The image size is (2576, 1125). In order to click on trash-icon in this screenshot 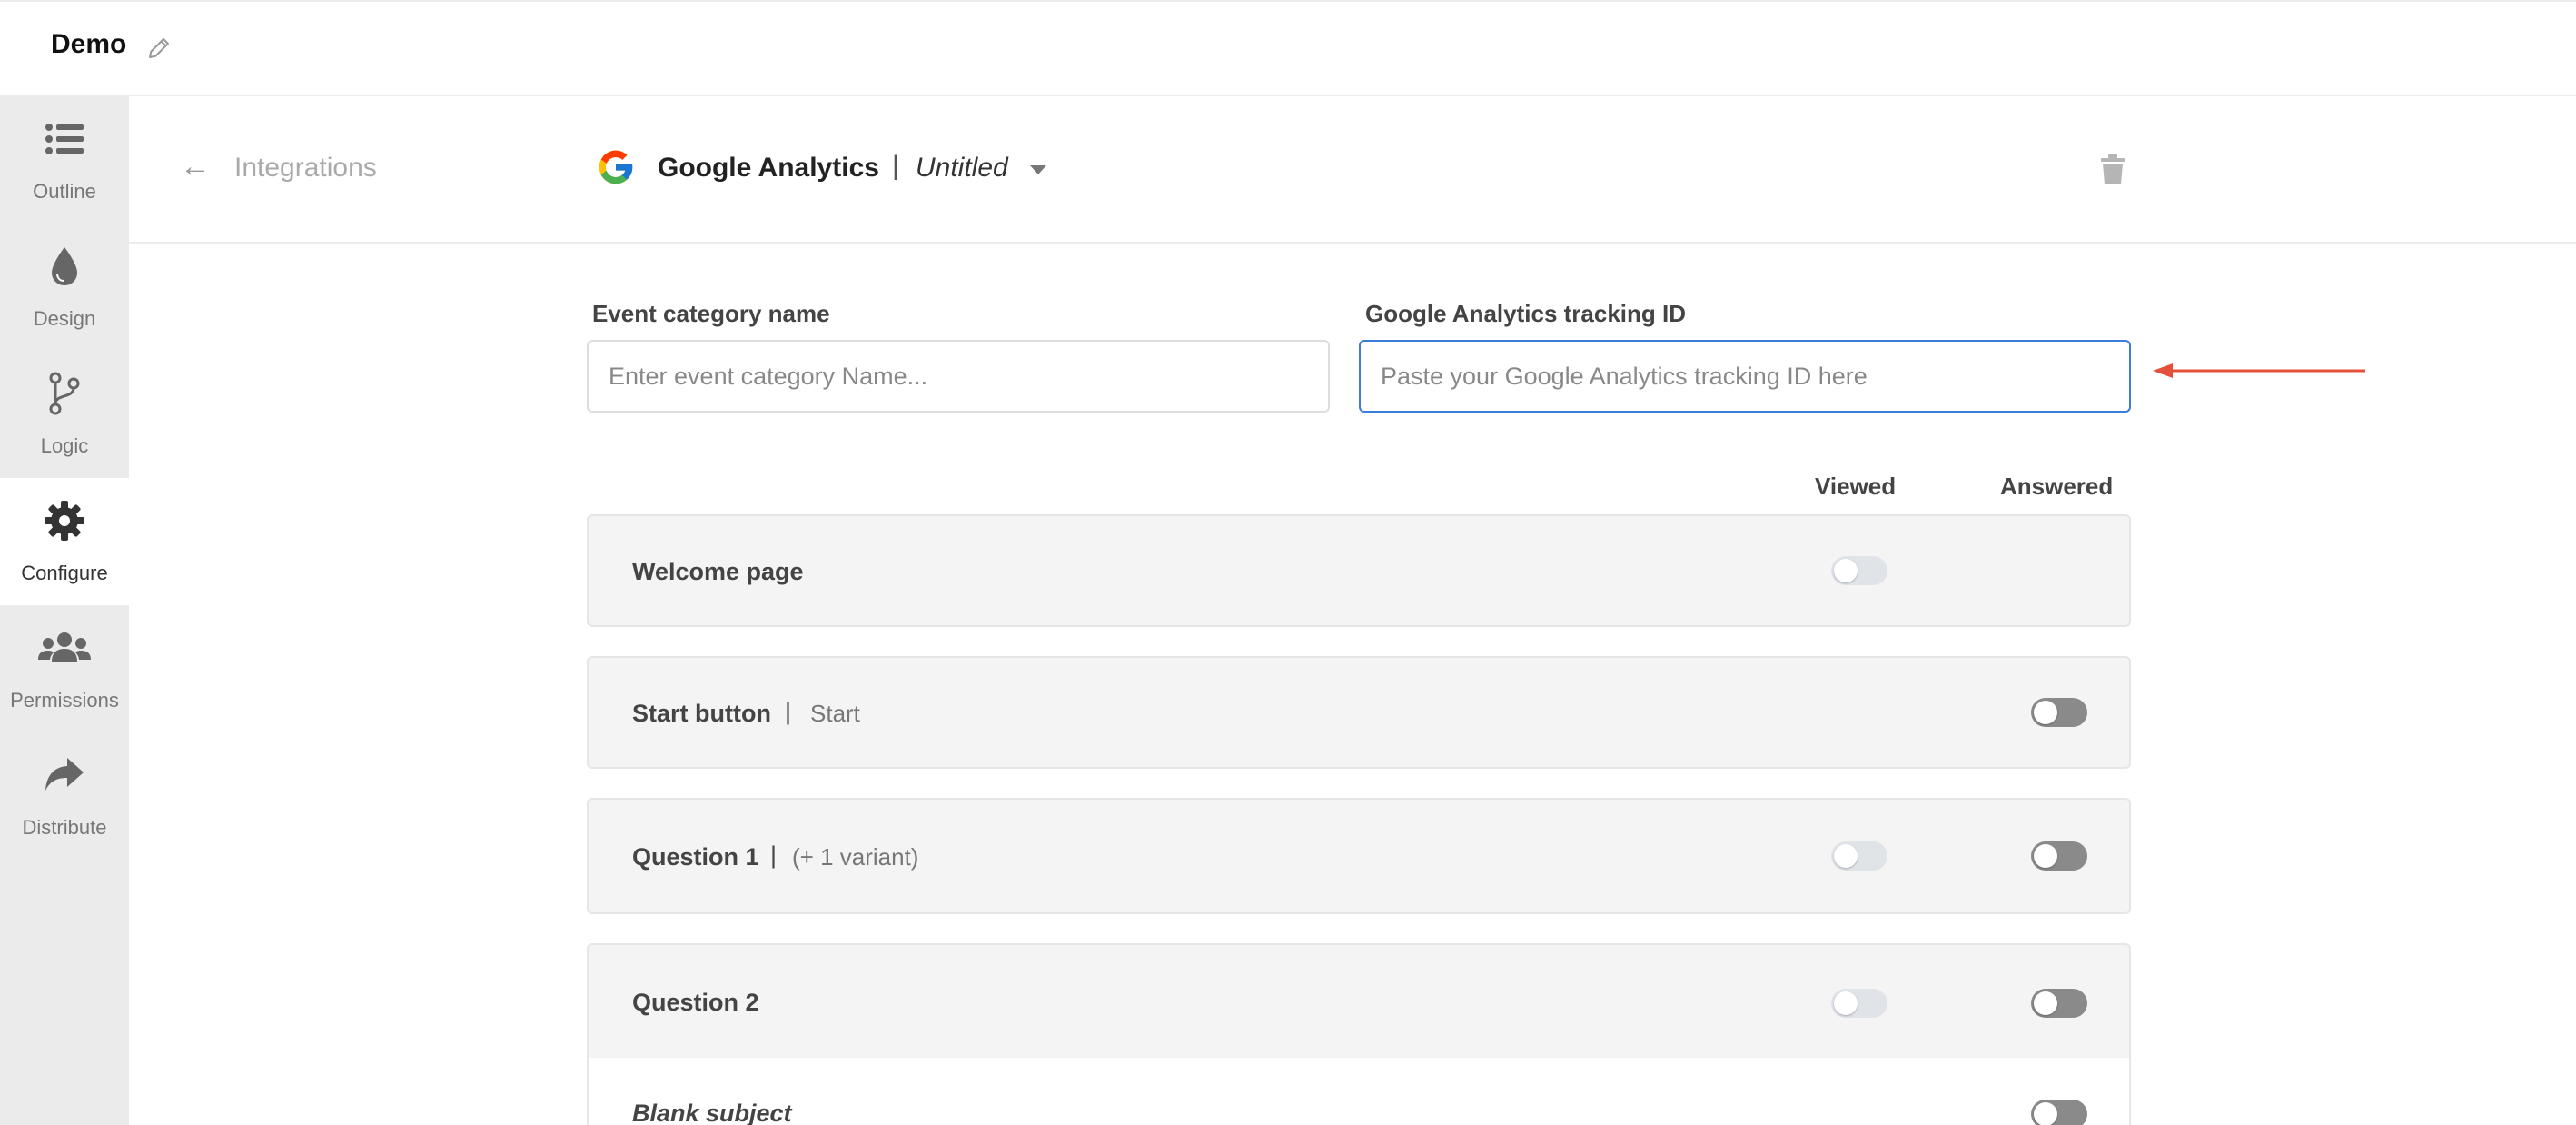, I will do `click(2112, 169)`.